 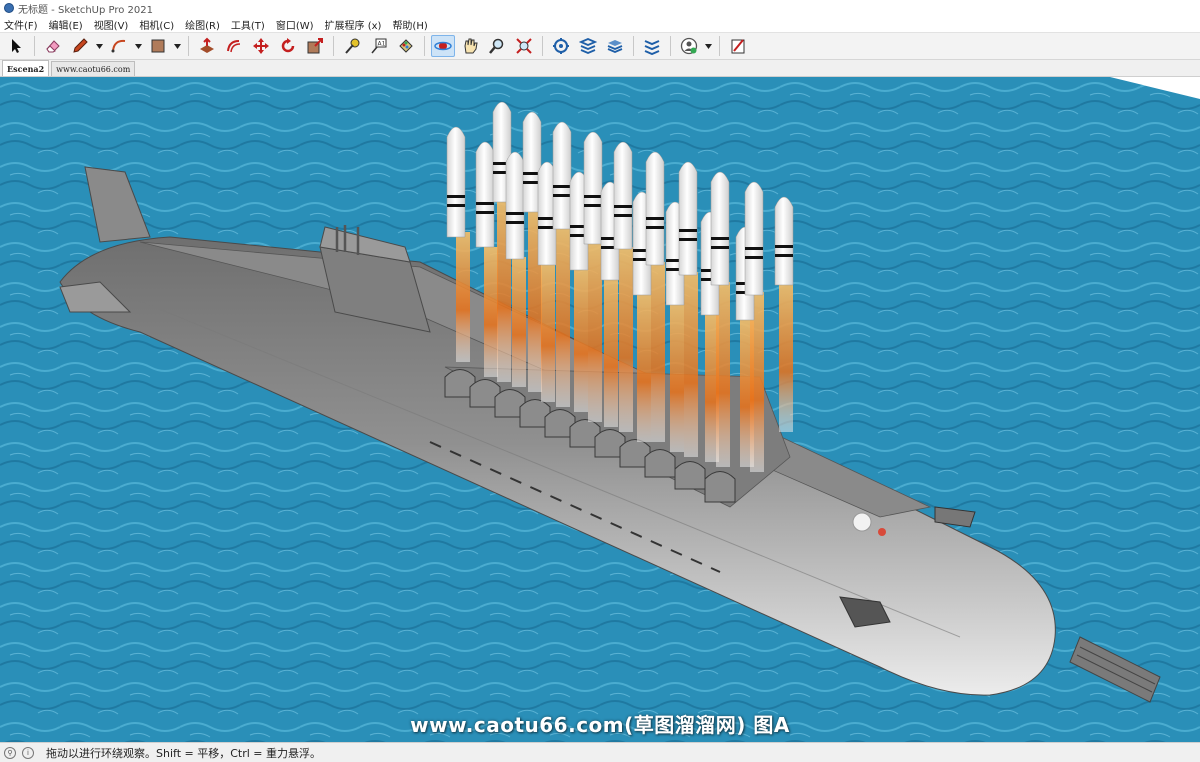 I want to click on menu-camera: 相机(C), so click(x=156, y=24).